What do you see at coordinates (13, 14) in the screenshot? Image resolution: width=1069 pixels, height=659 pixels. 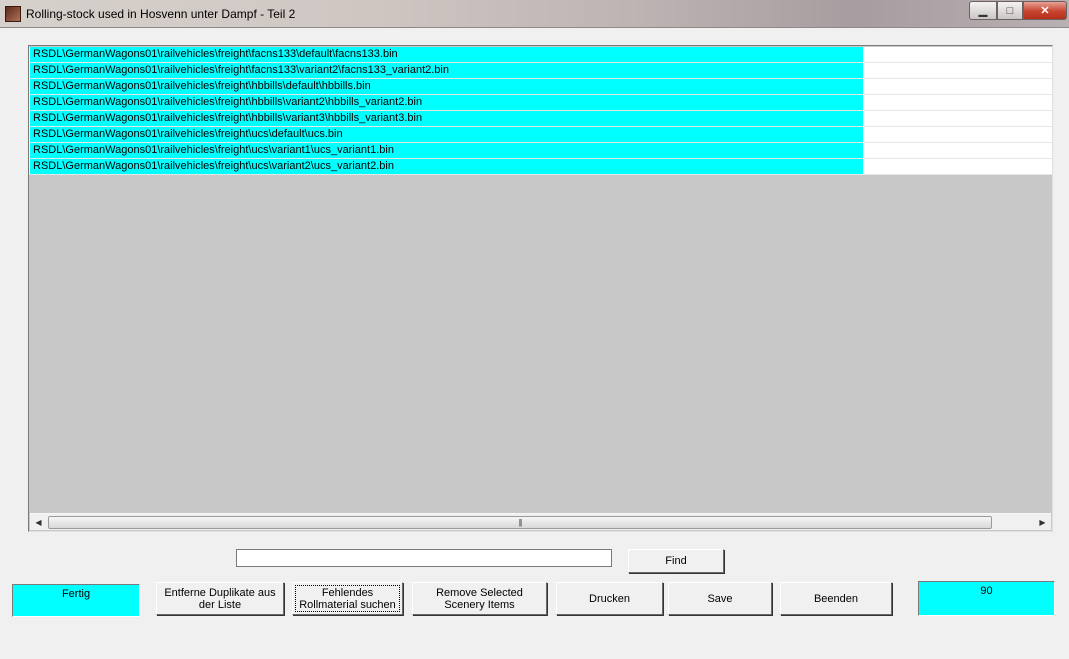 I see `app-icon` at bounding box center [13, 14].